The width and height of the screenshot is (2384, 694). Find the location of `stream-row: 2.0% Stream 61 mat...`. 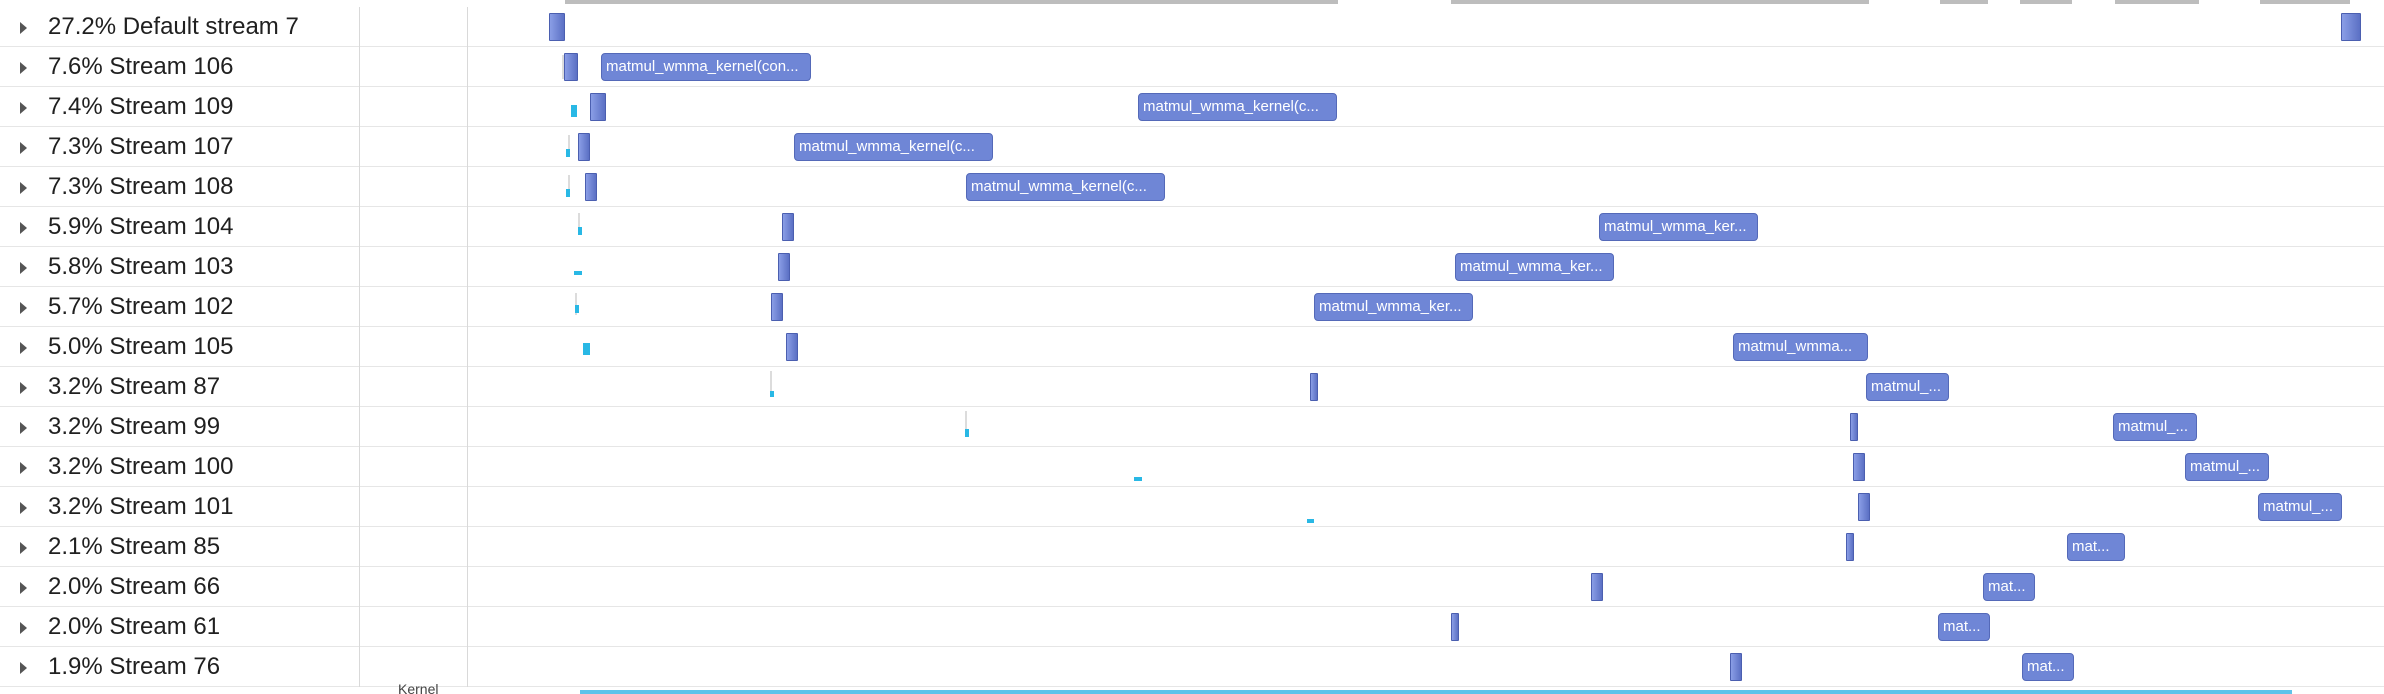

stream-row: 2.0% Stream 61 mat... is located at coordinates (1192, 627).